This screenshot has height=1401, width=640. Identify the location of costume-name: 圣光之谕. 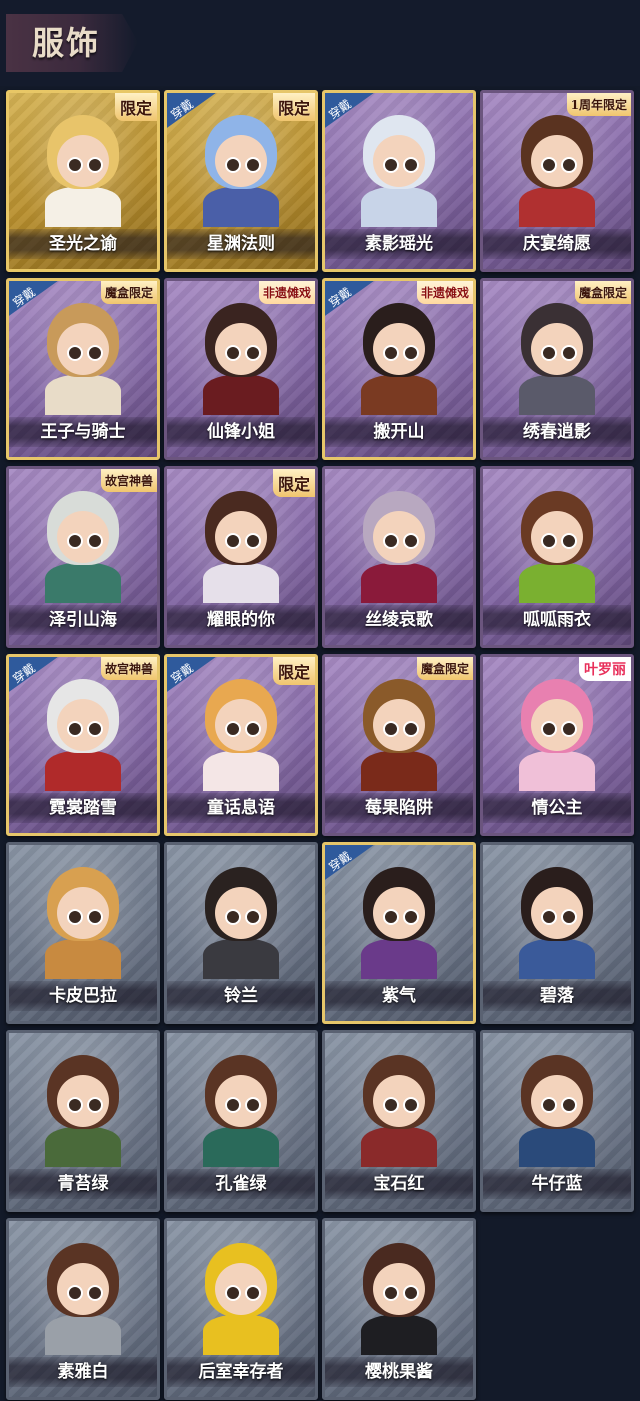
(83, 244).